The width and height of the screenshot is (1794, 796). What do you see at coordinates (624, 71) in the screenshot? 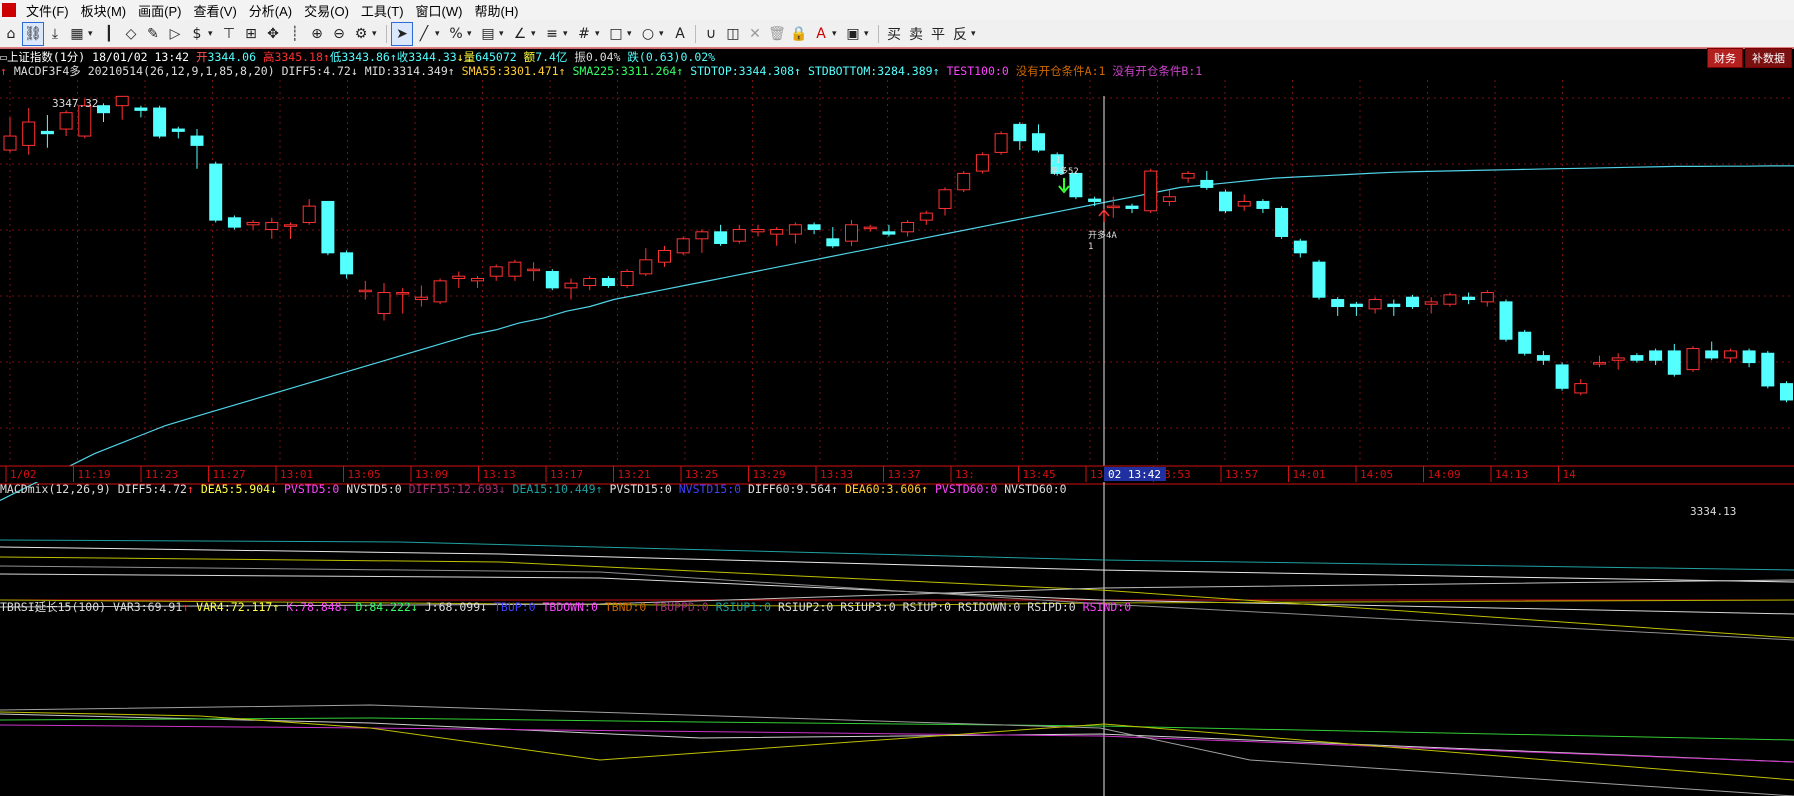
I see `sma225-value: SMA225:3311.264` at bounding box center [624, 71].